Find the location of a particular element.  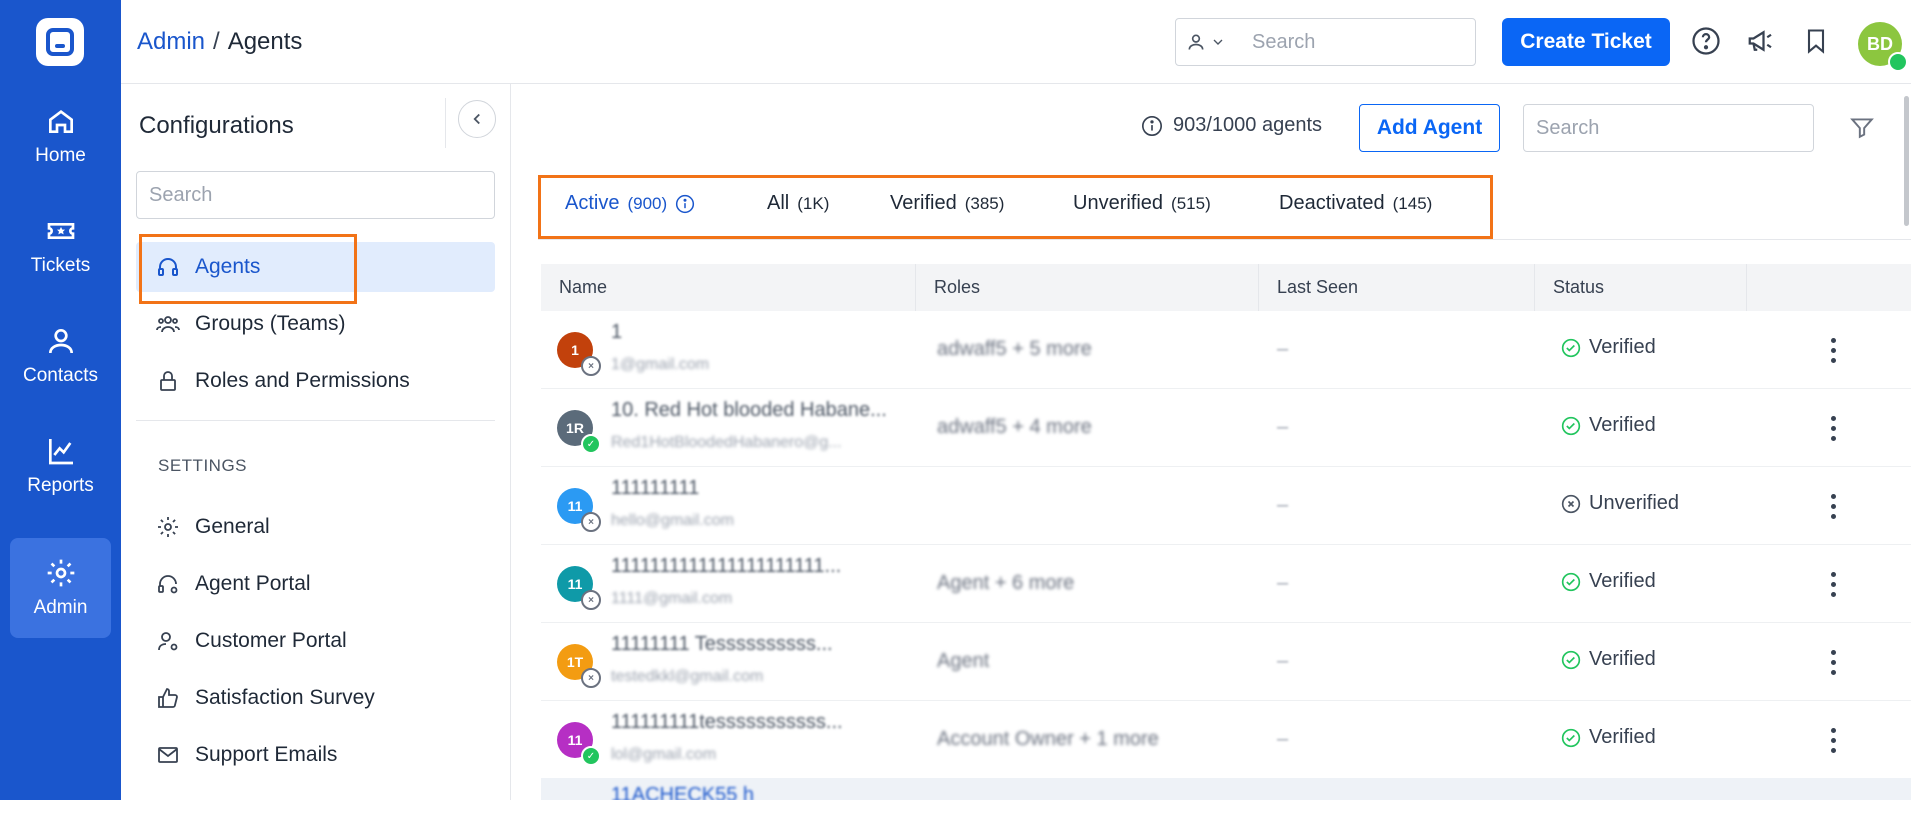

rail-item-reports: Reports is located at coordinates (60, 466).